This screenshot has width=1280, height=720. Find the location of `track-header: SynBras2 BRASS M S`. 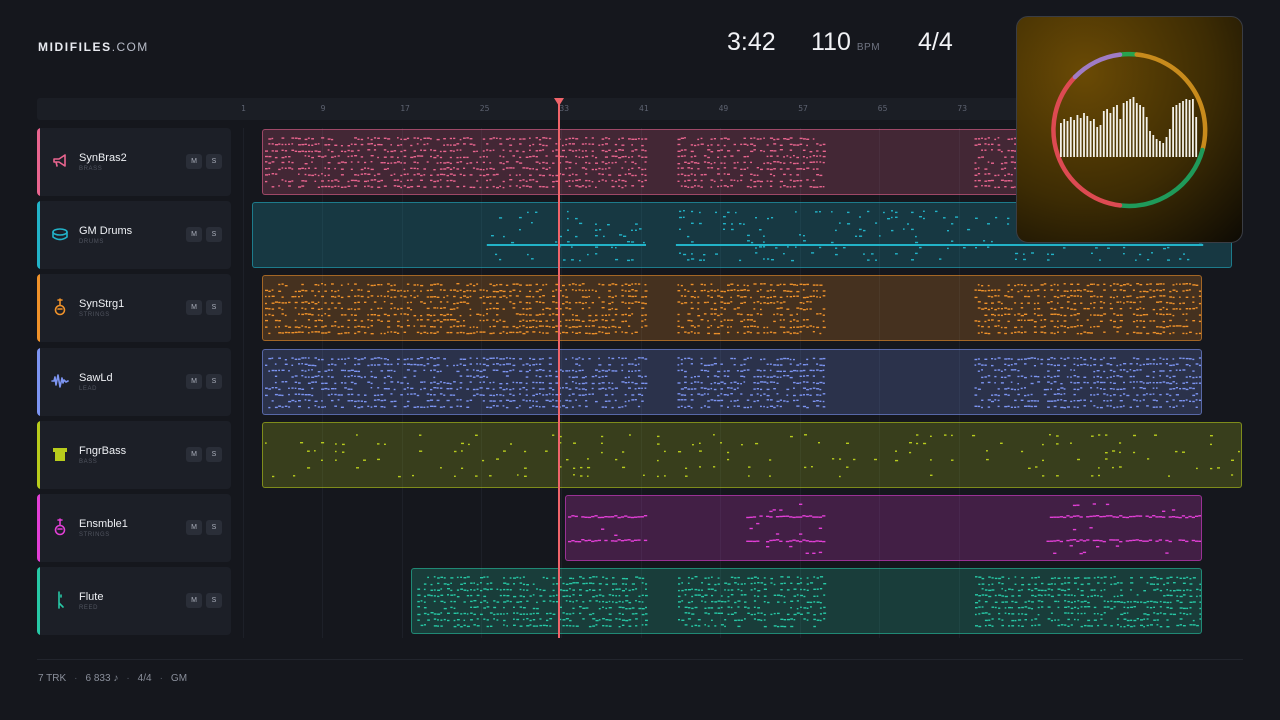

track-header: SynBras2 BRASS M S is located at coordinates (134, 162).